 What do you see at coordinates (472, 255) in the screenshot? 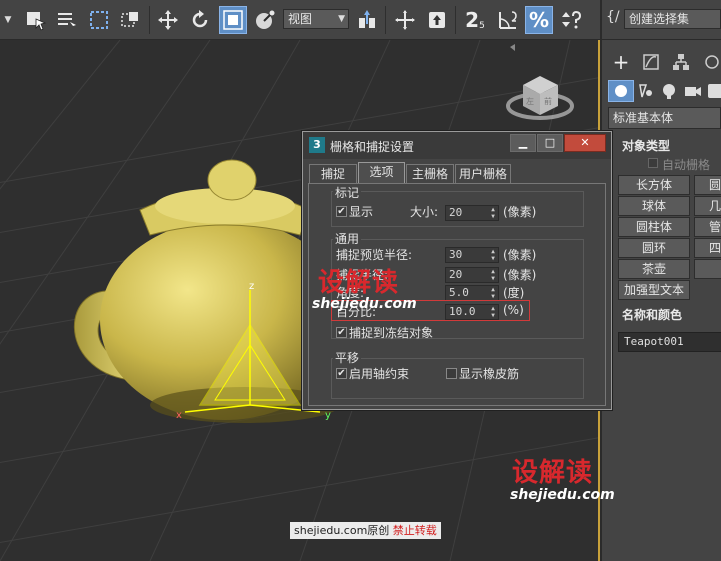
I see `snap-preview-radius-spinner: 30 ▲ ▼` at bounding box center [472, 255].